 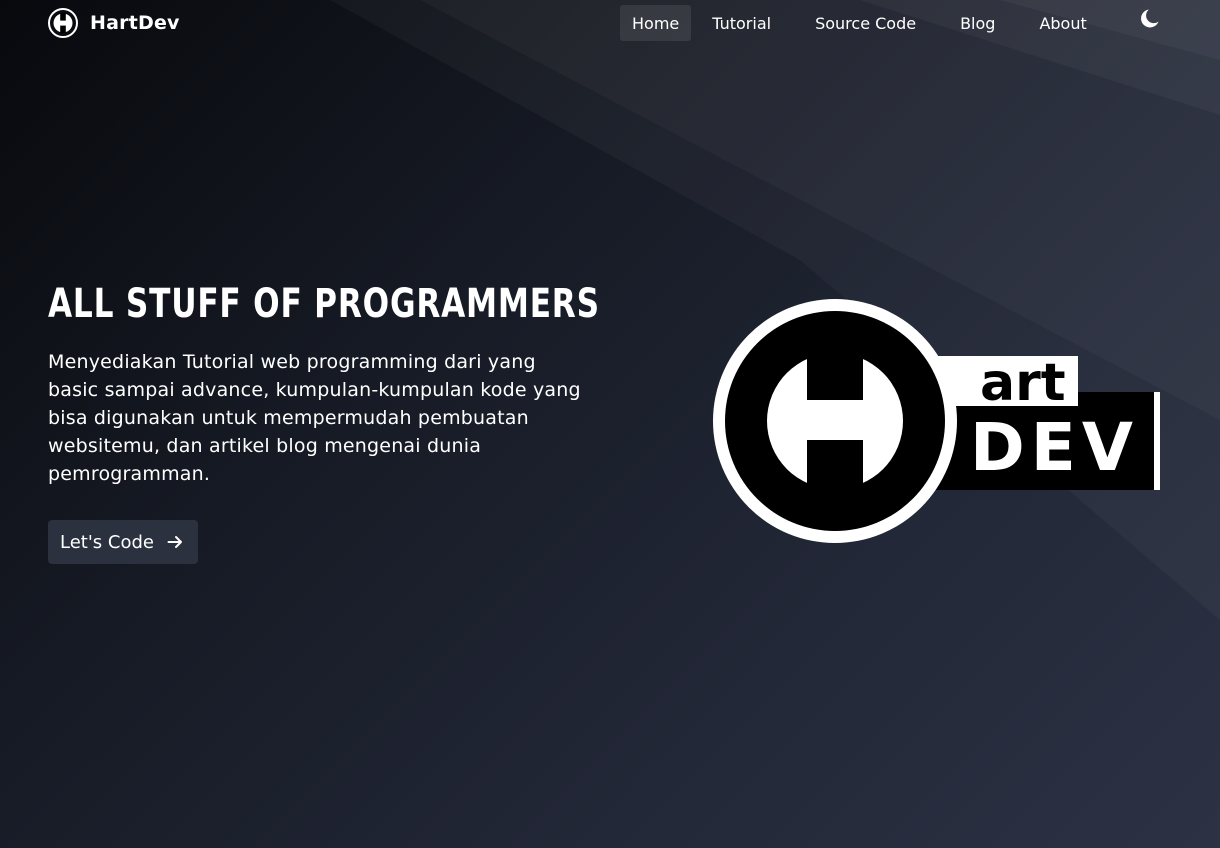 I want to click on nav-link-source-code: Source Code, so click(x=865, y=23).